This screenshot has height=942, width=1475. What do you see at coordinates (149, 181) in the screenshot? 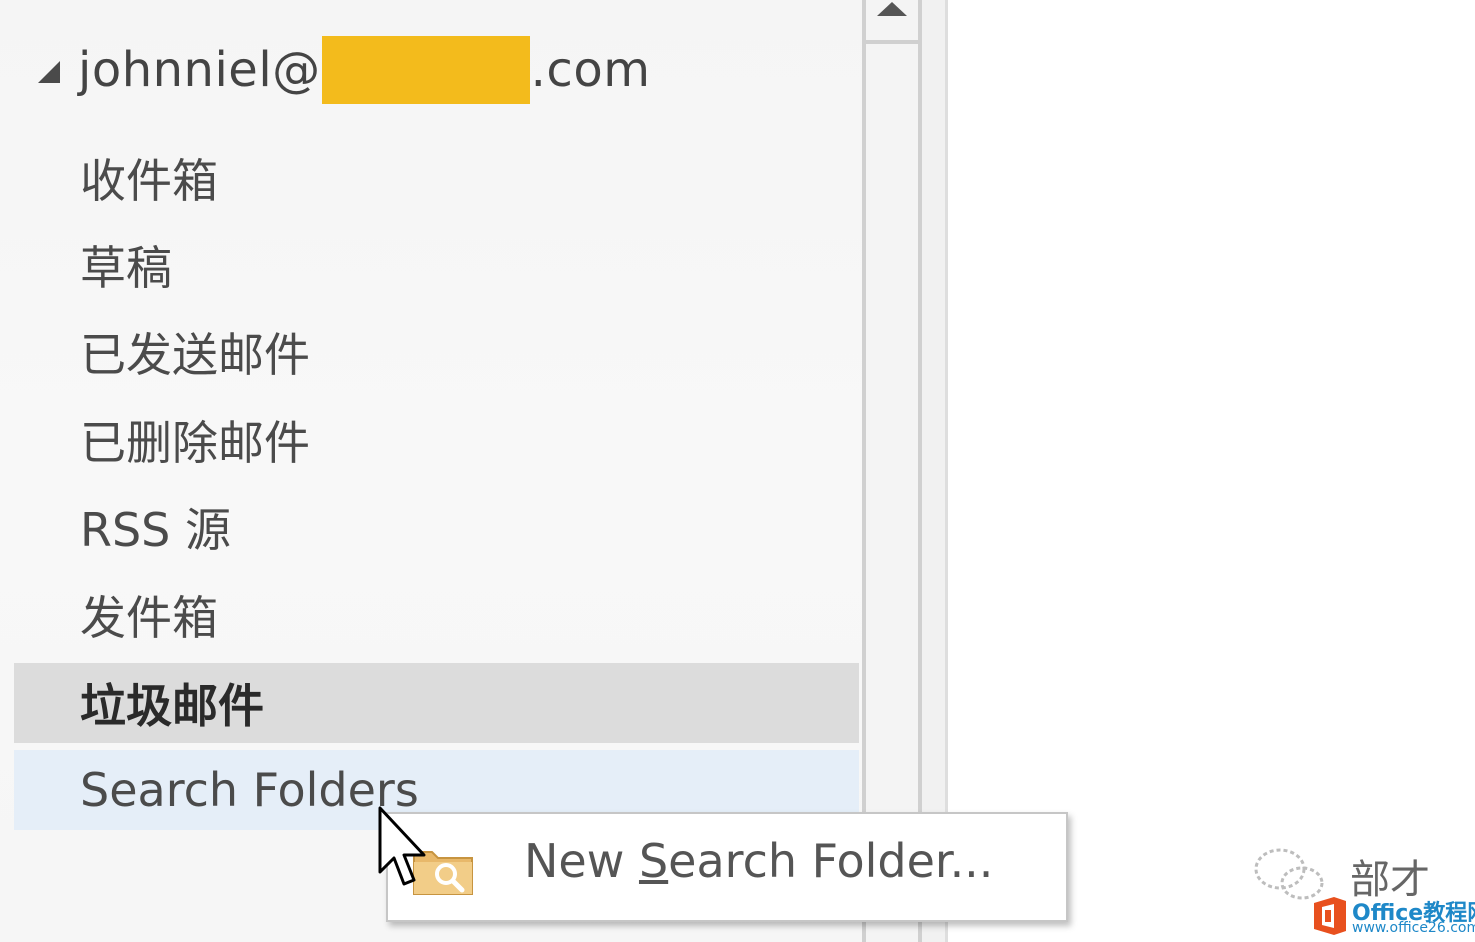
I see `folder-label: 收件箱` at bounding box center [149, 181].